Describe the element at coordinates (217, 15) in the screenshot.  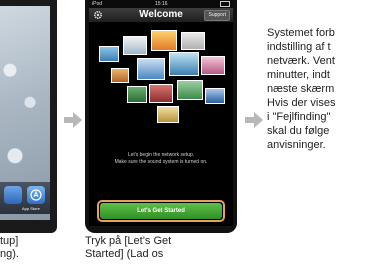
I see `support-button: Support` at that location.